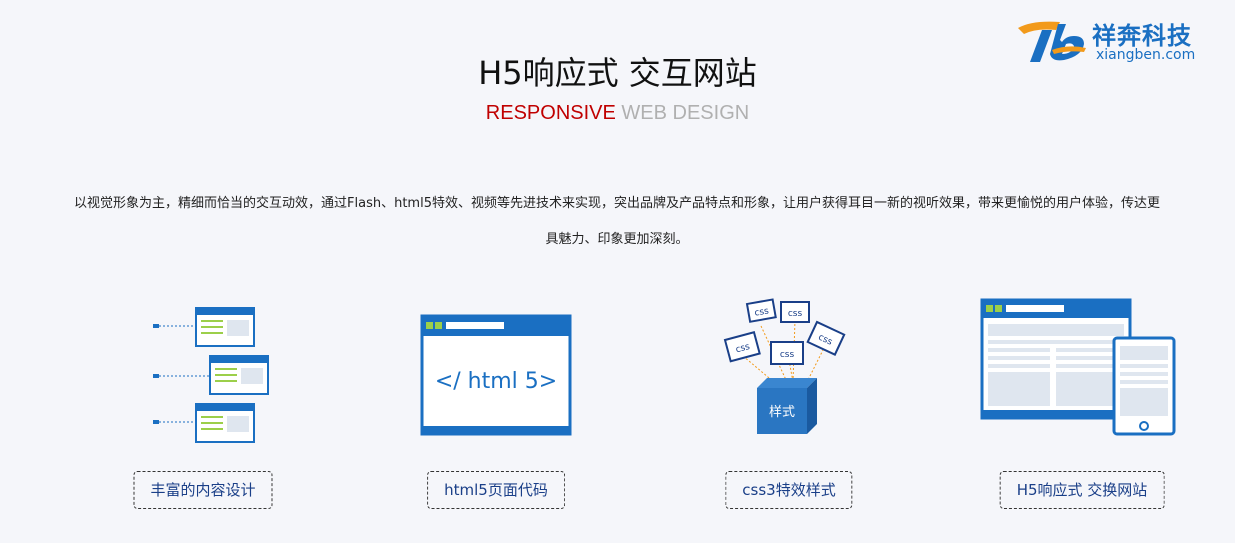 This screenshot has width=1235, height=543. I want to click on intro-line-2: 具魅力、印象更加深刻。, so click(617, 239).